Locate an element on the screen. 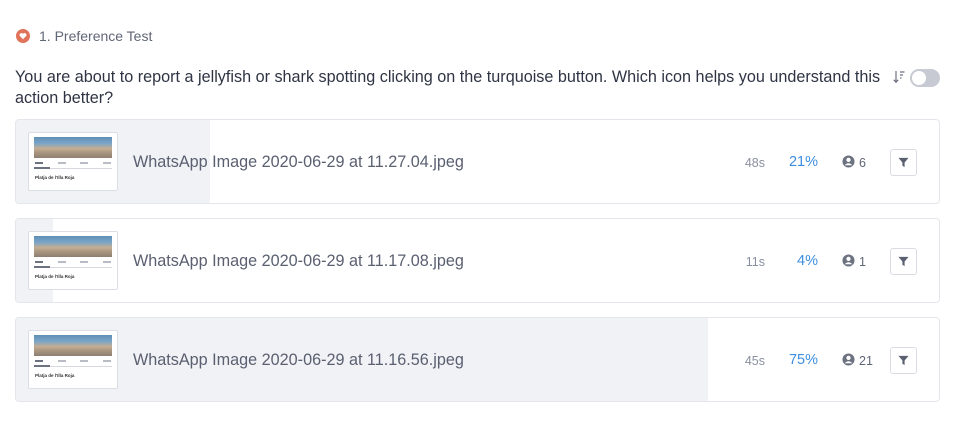 The image size is (954, 445). user-count: 21 is located at coordinates (866, 361).